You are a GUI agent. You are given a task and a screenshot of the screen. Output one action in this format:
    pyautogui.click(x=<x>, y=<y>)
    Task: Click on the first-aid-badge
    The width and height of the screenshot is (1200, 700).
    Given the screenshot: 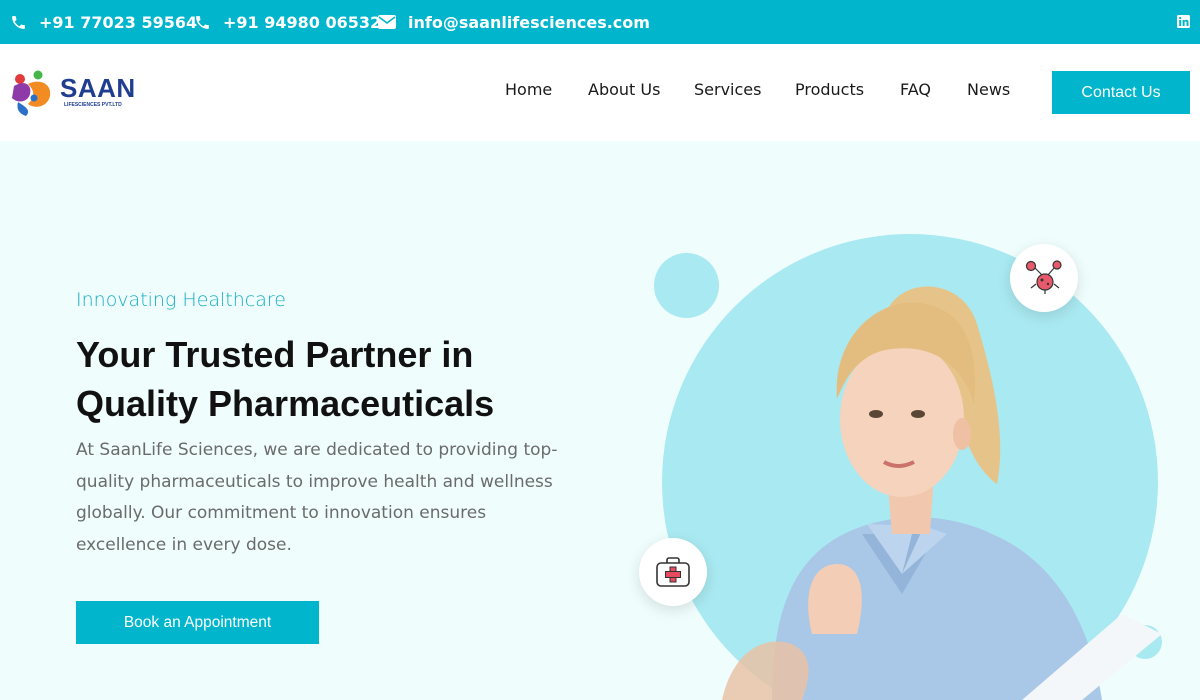 What is the action you would take?
    pyautogui.click(x=673, y=572)
    